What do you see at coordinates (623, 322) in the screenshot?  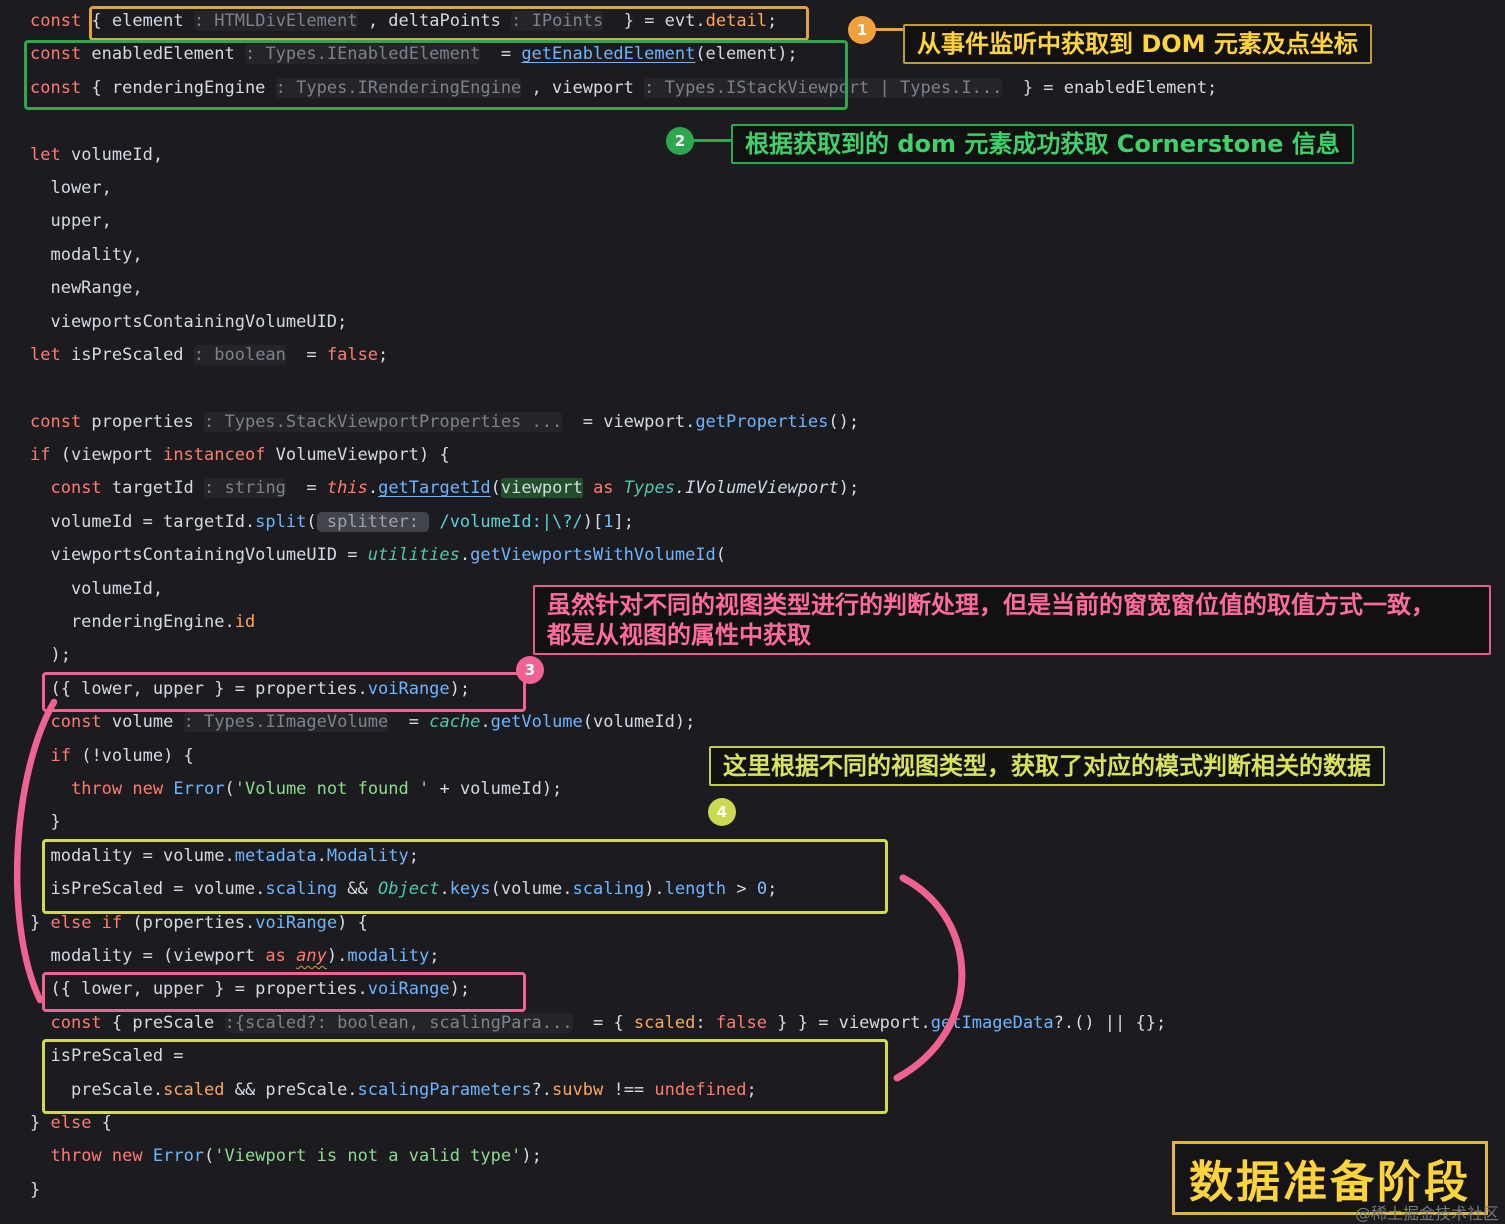 I see `code-line: viewportsContainingVolumeUID;` at bounding box center [623, 322].